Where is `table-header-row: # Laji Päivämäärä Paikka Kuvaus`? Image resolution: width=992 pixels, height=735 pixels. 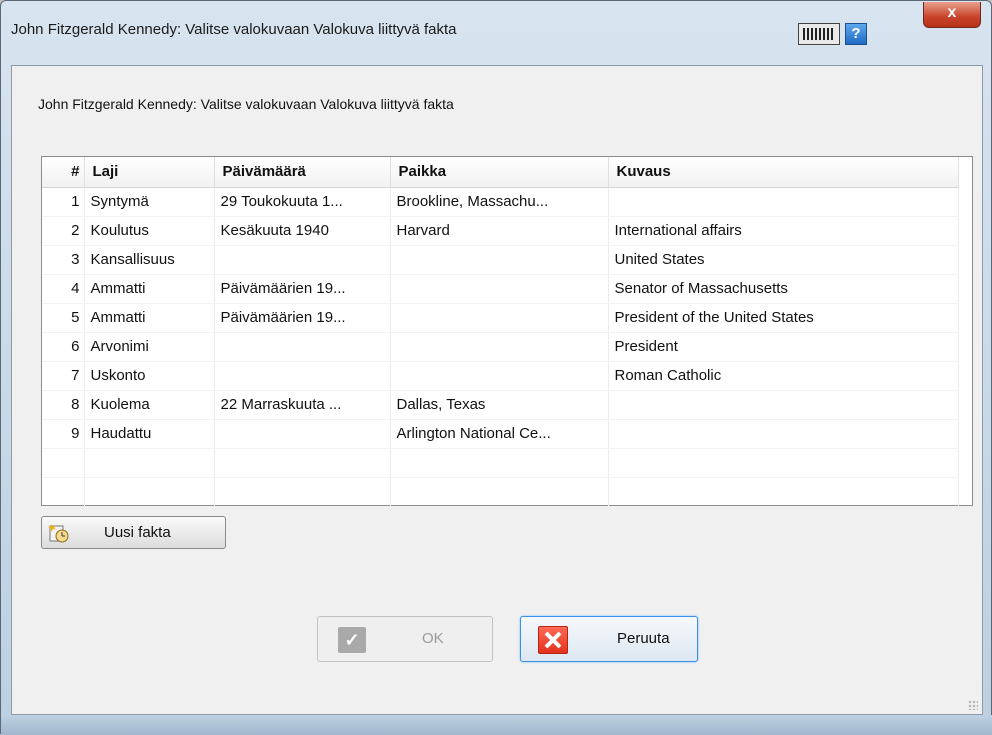 table-header-row: # Laji Päivämäärä Paikka Kuvaus is located at coordinates (500, 172).